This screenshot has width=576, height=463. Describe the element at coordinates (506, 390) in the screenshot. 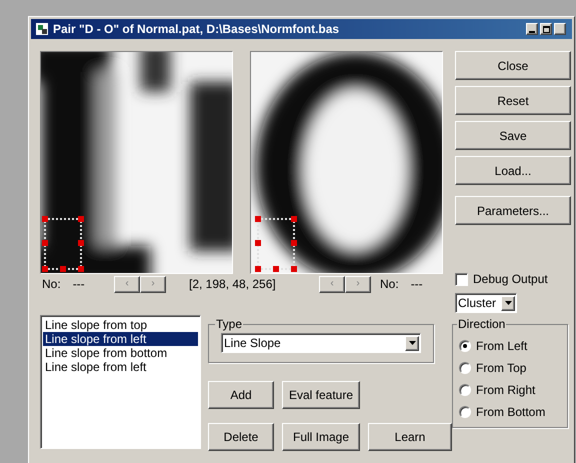

I see `radio-label: From Right` at that location.